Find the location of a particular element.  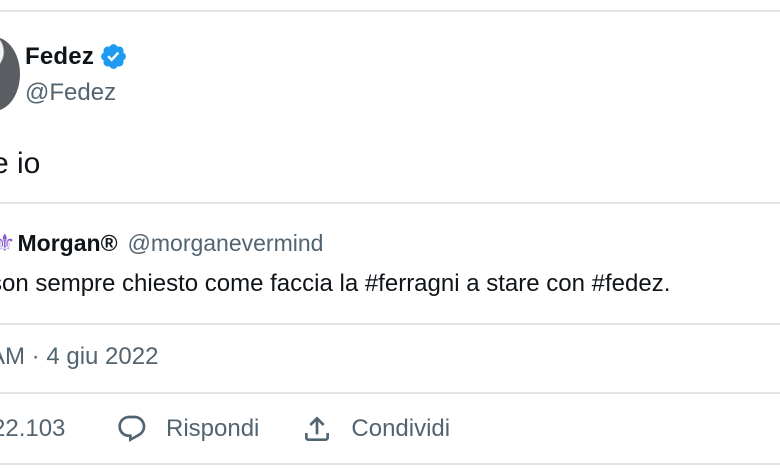

reply-button: Rispondi is located at coordinates (187, 429).